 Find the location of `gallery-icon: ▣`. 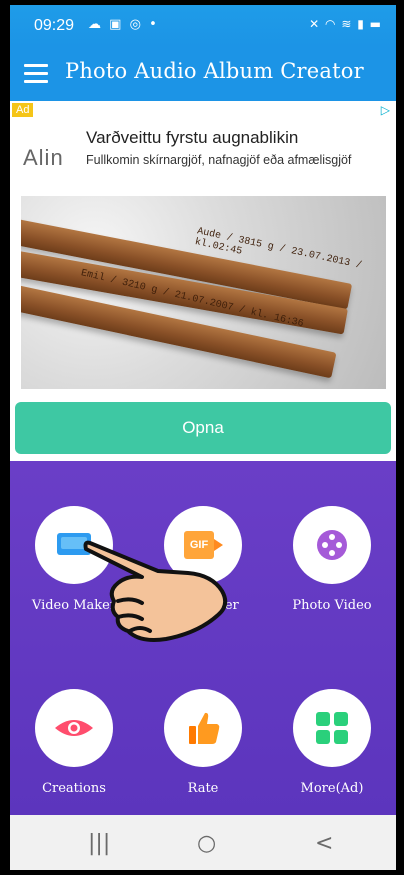

gallery-icon: ▣ is located at coordinates (116, 24).